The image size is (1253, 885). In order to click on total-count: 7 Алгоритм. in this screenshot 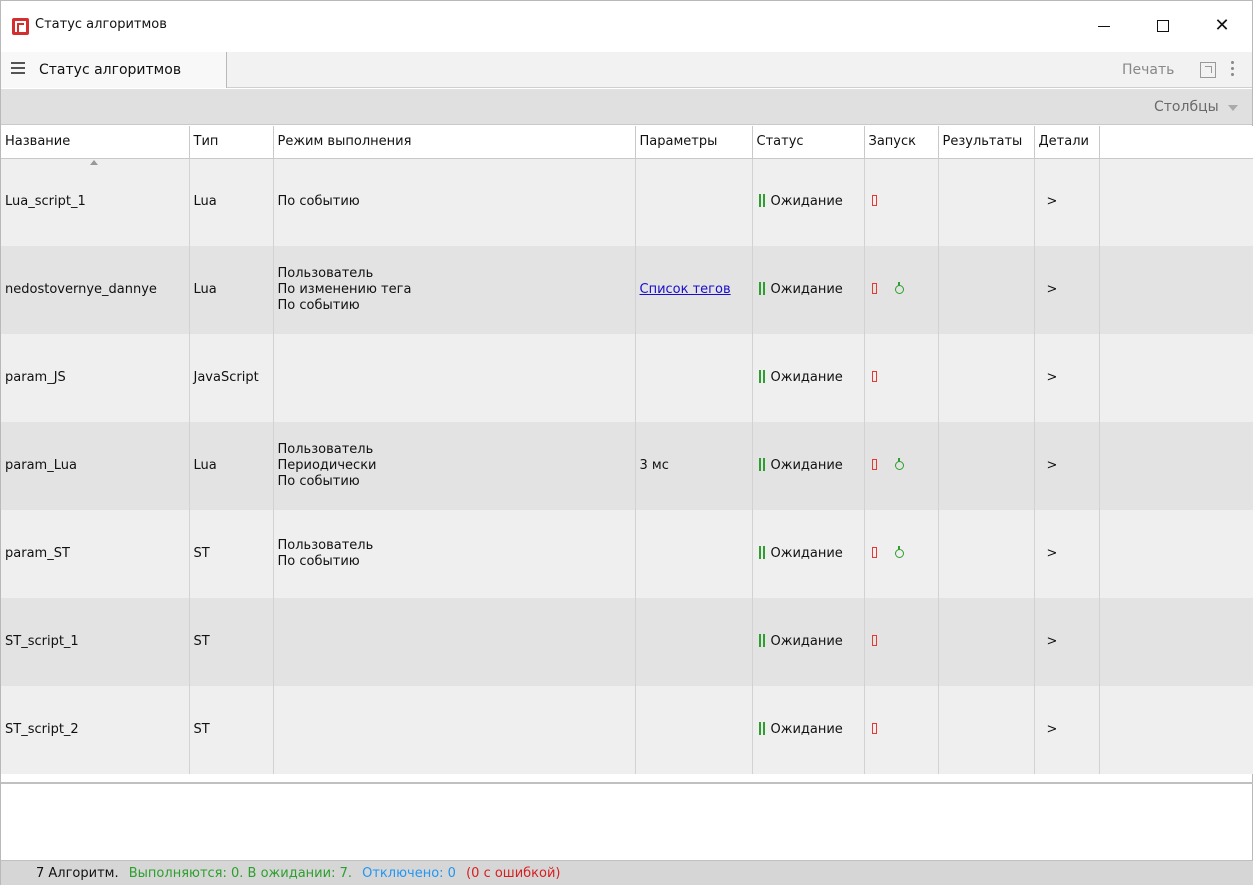, I will do `click(77, 873)`.